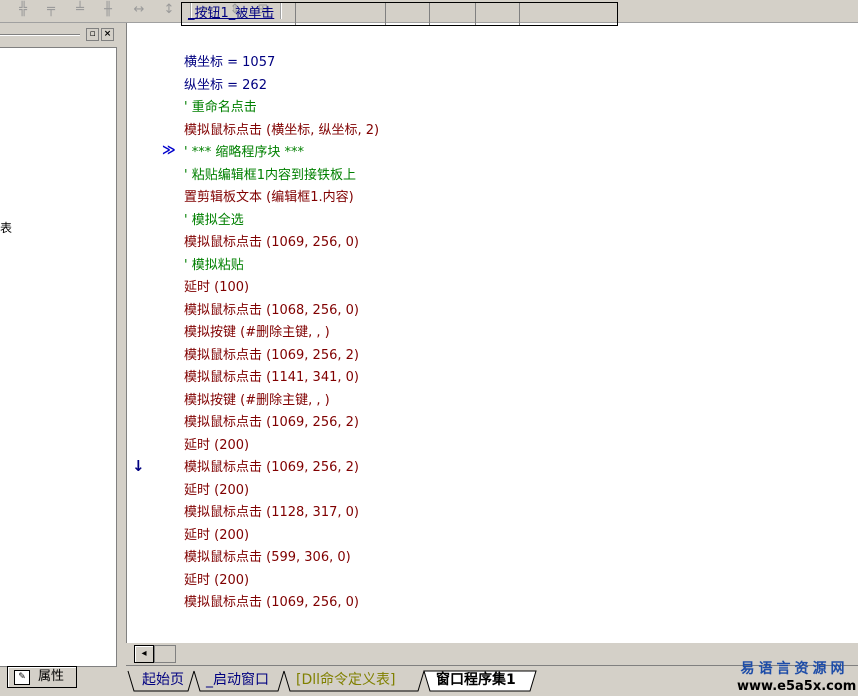  Describe the element at coordinates (214, 221) in the screenshot. I see `code-comment-line: ' 模拟全选` at that location.